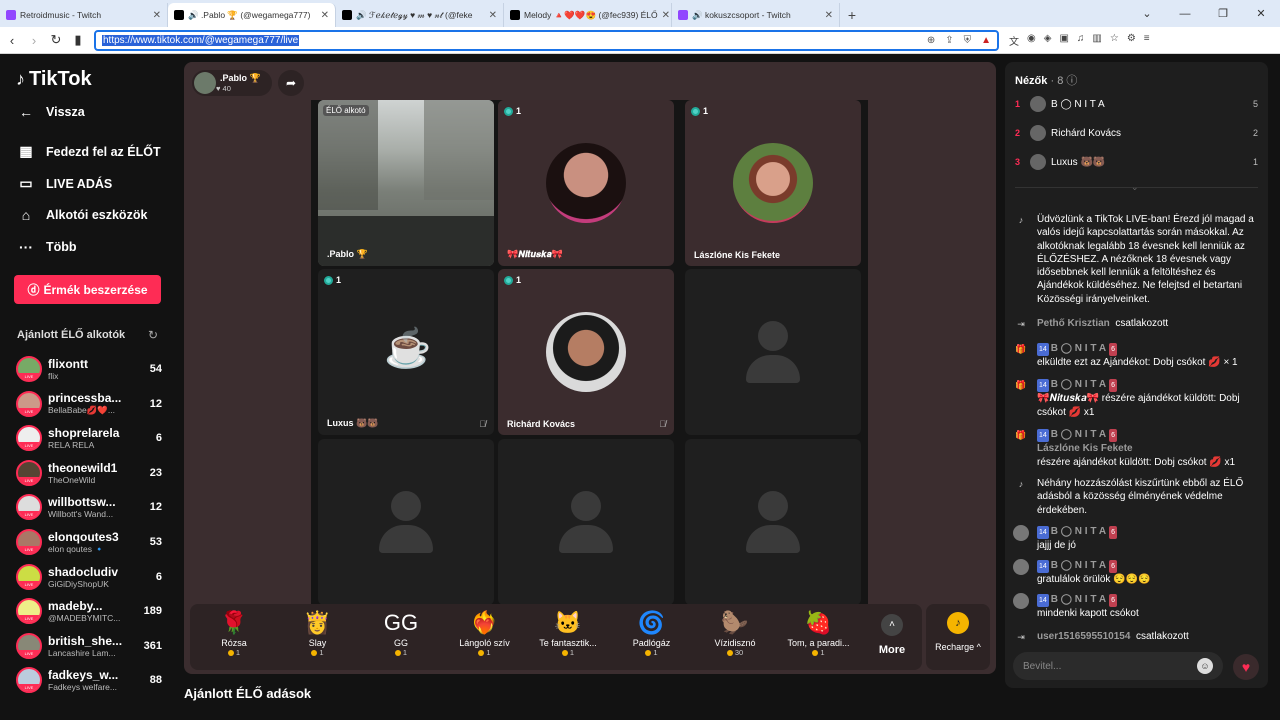 Image resolution: width=1280 pixels, height=720 pixels. I want to click on recommended-account: LIVE theonewild1 TheOneWild 23, so click(89, 473).